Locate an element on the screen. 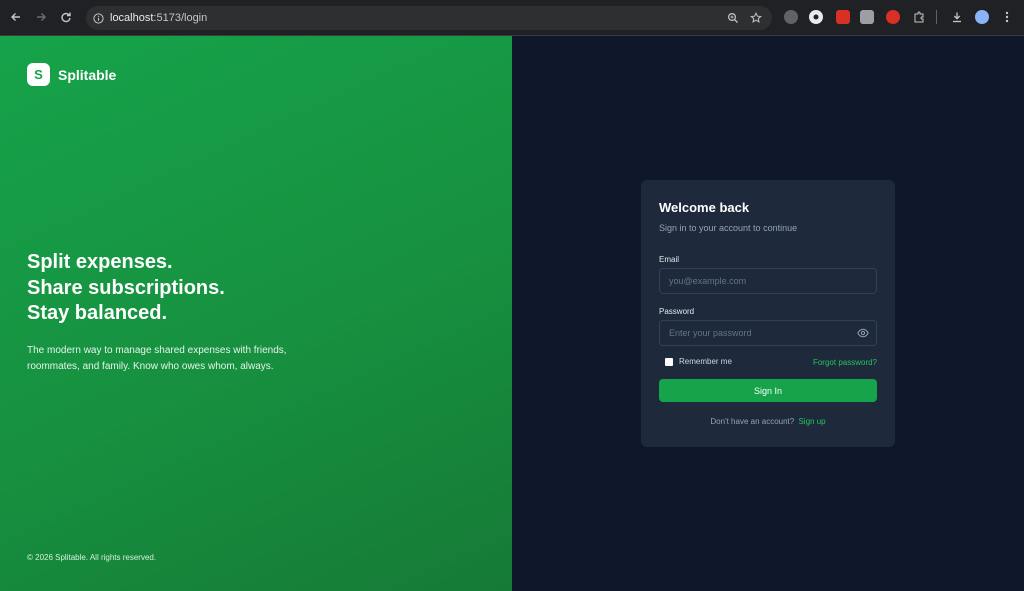  login-subtitle: Sign in to your account to continue is located at coordinates (728, 228).